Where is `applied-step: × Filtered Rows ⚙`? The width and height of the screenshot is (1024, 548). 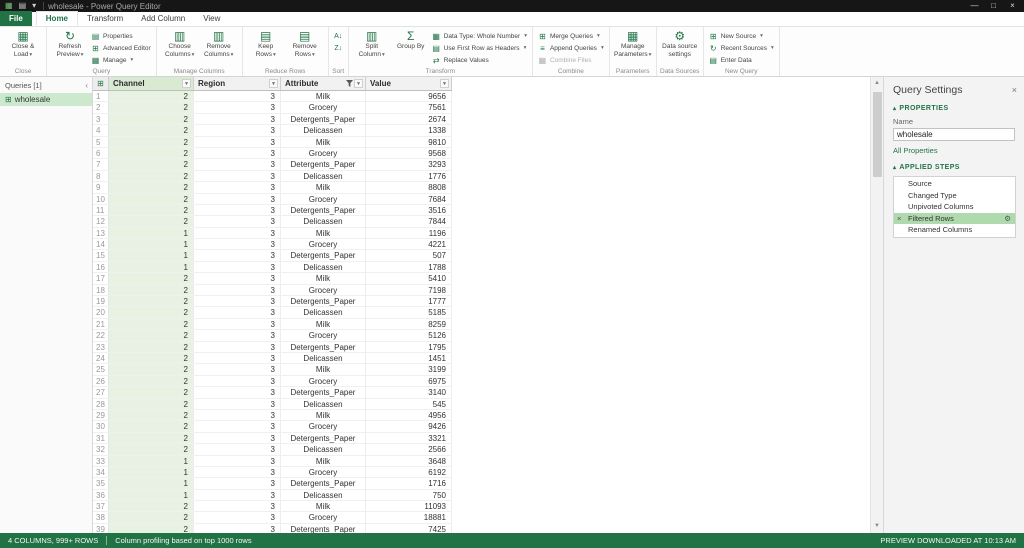
applied-step: × Filtered Rows ⚙ is located at coordinates (954, 218).